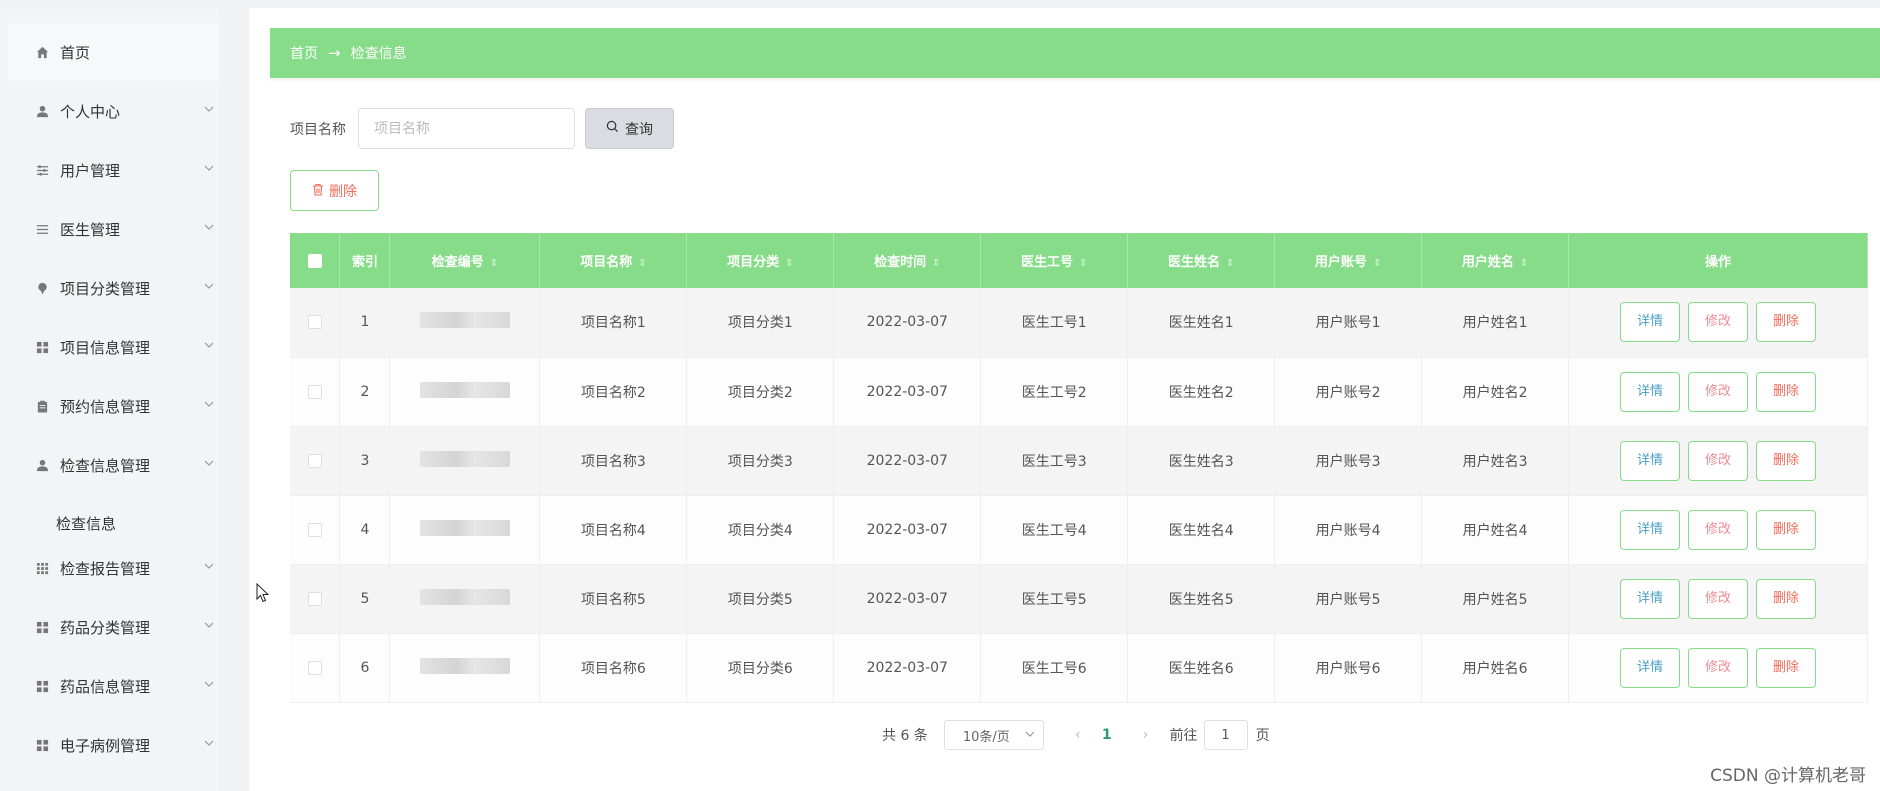  I want to click on goto-page-input, so click(1225, 735).